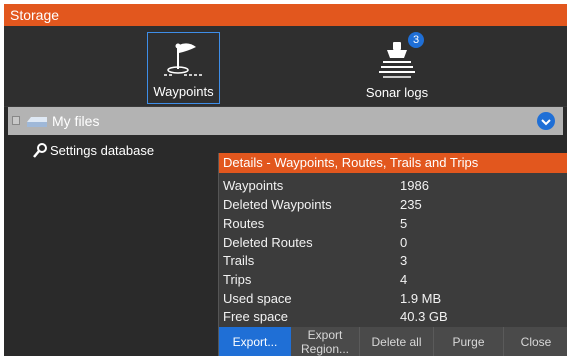 The height and width of the screenshot is (359, 571). I want to click on detail-value: 235, so click(411, 204).